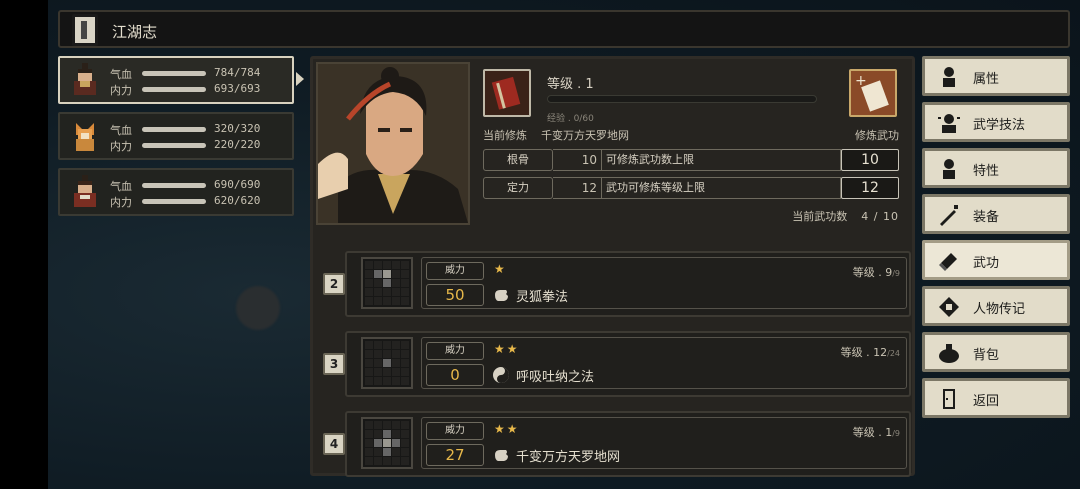  What do you see at coordinates (237, 144) in the screenshot?
I see `mp-value: 220/220` at bounding box center [237, 144].